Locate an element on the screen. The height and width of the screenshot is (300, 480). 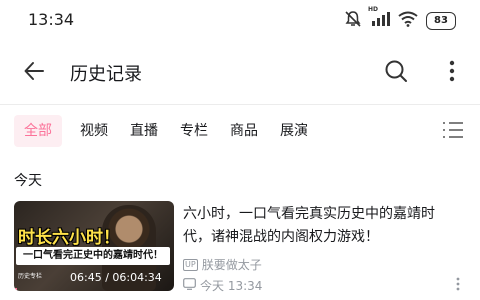
more-button is located at coordinates (452, 73).